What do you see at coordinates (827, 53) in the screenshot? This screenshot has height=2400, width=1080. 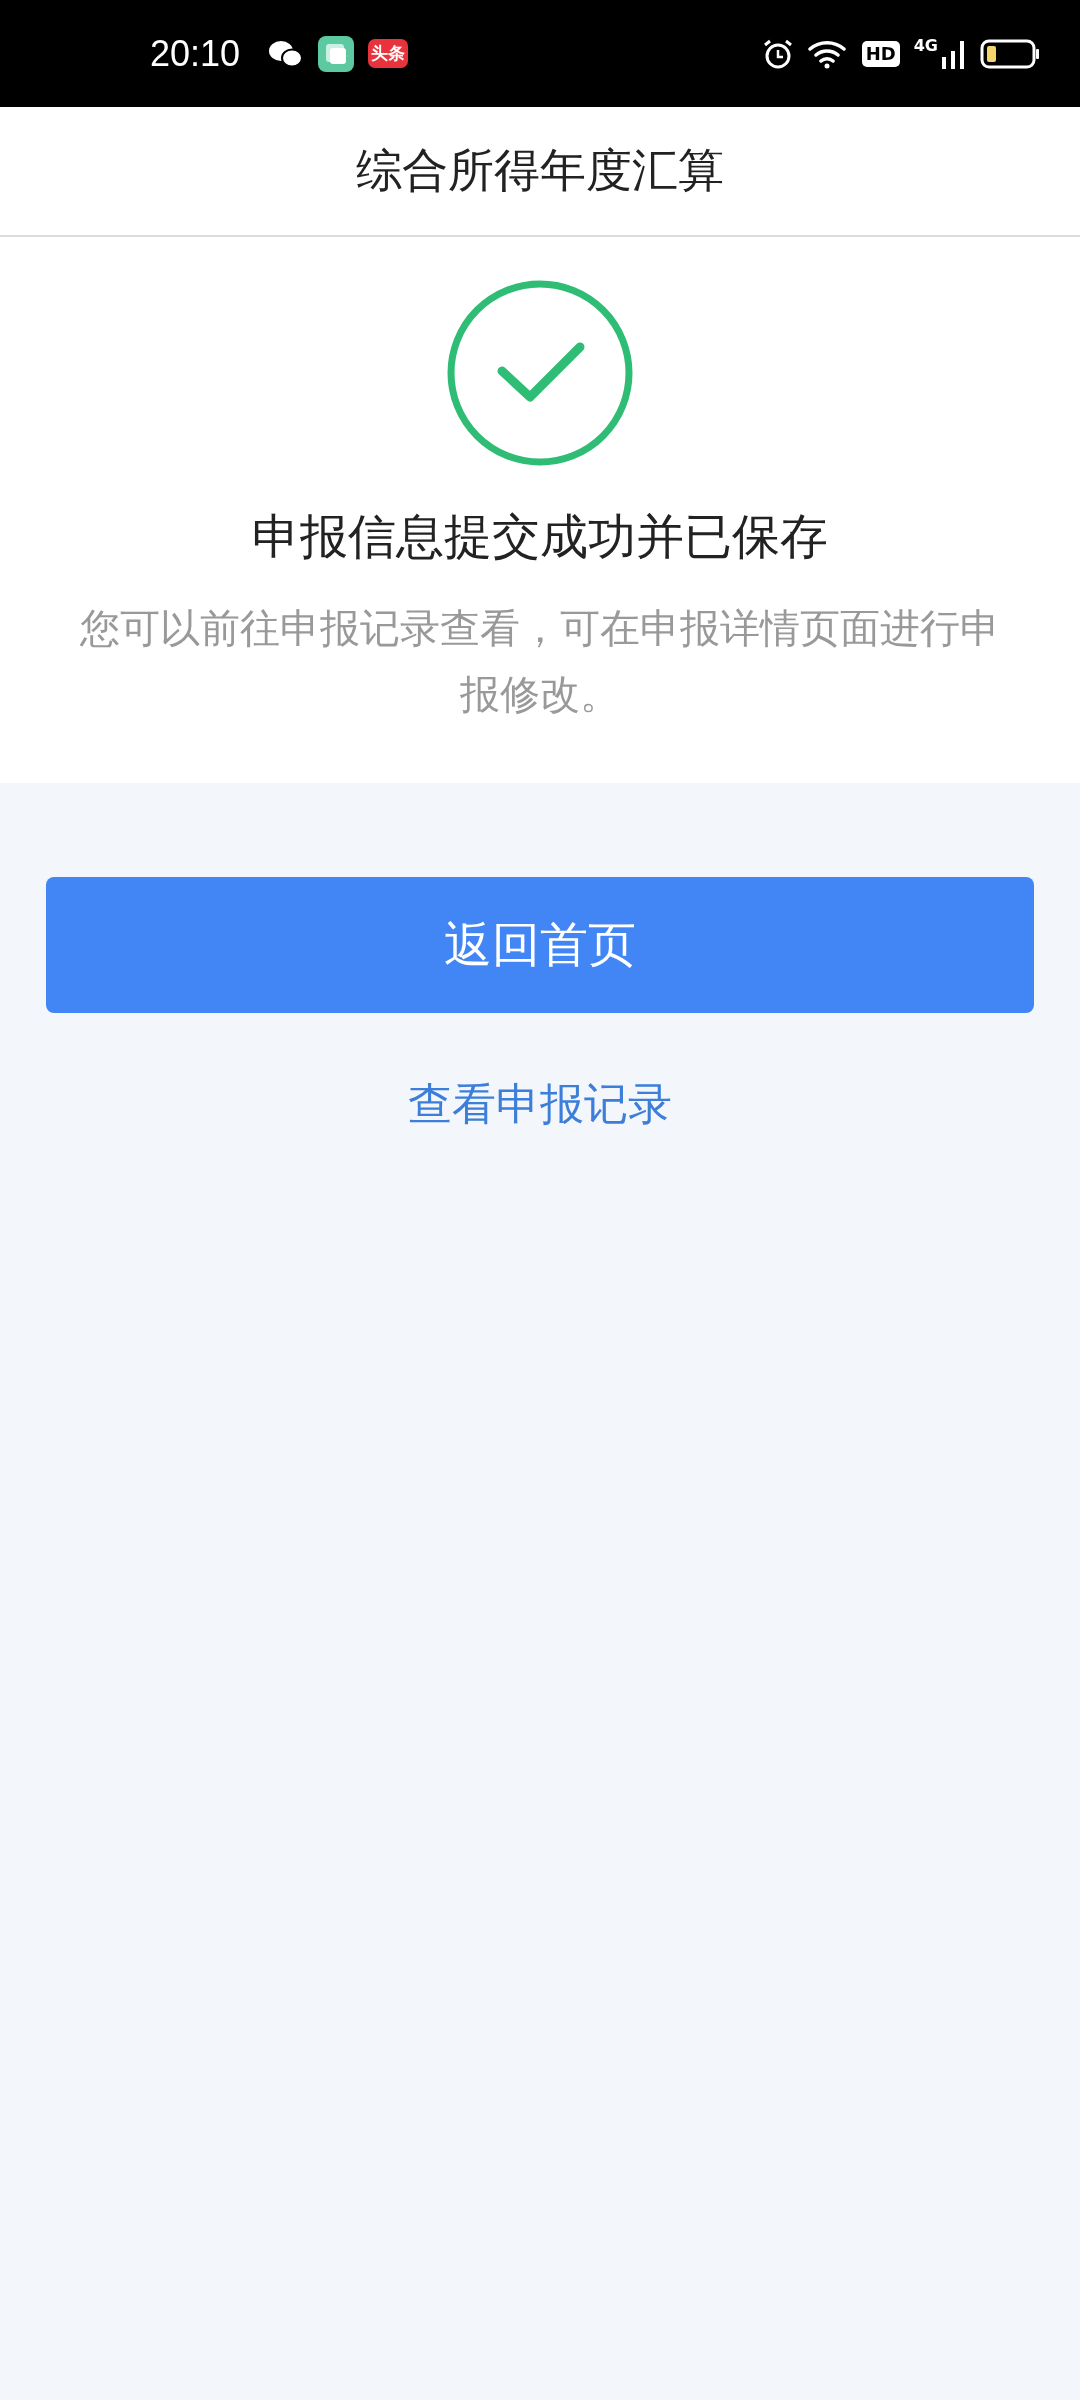 I see `wifi-icon` at bounding box center [827, 53].